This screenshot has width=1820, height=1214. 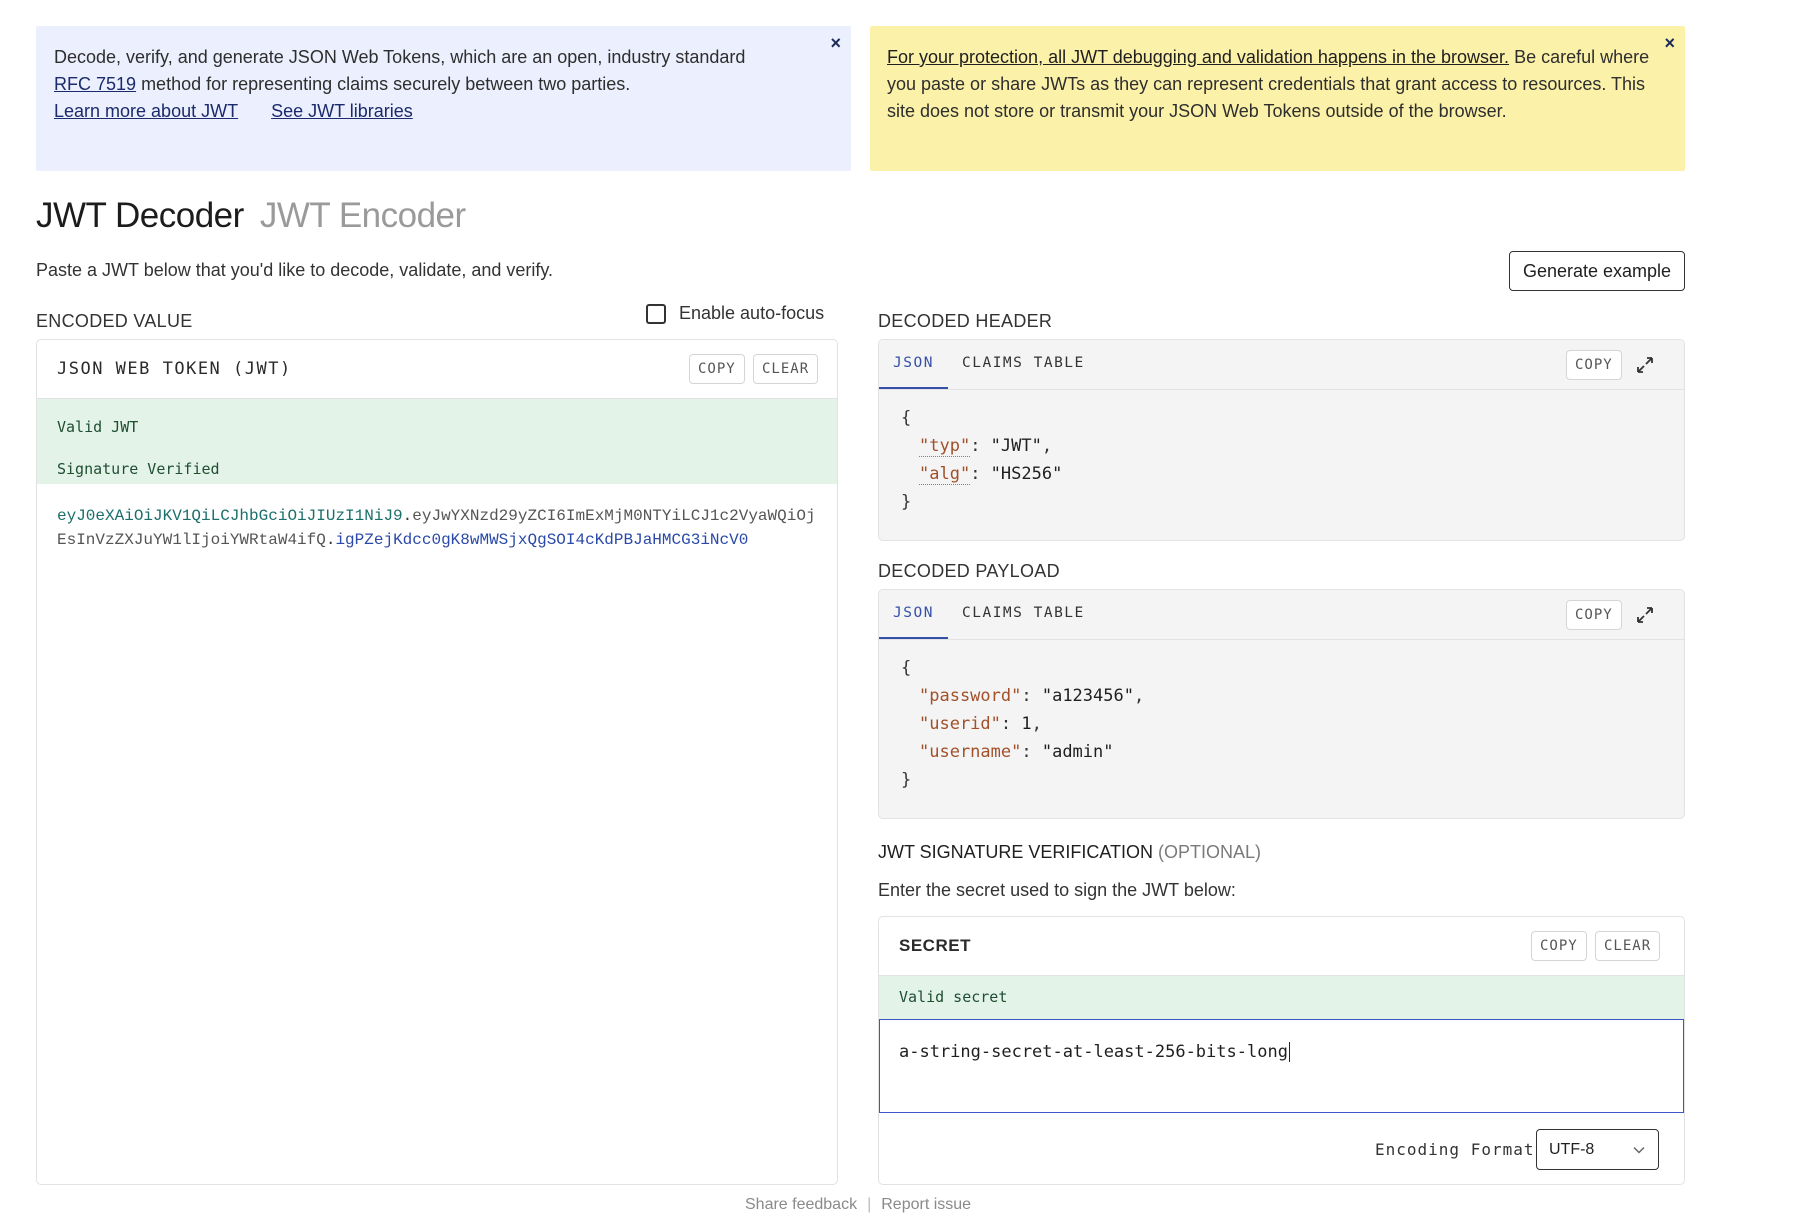 I want to click on encoded-section-label: ENCODED VALUE, so click(x=114, y=321).